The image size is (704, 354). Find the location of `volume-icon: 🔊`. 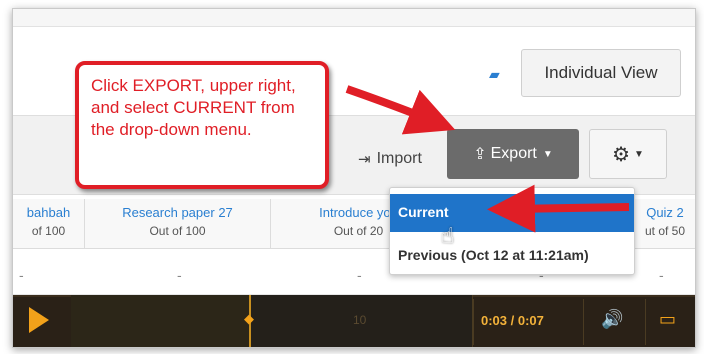

volume-icon: 🔊 is located at coordinates (612, 319).